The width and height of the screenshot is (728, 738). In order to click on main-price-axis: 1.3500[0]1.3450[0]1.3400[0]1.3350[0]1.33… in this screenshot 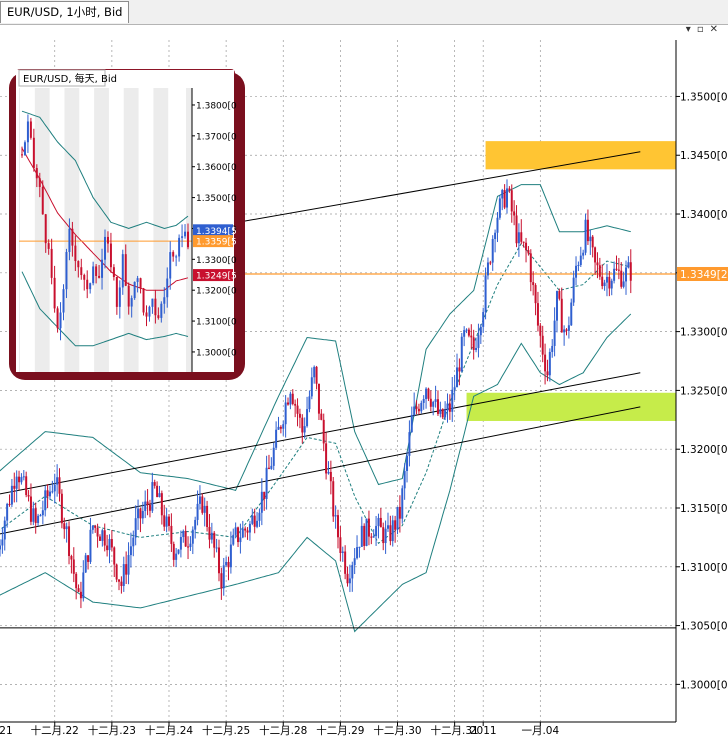, I will do `click(702, 391)`.